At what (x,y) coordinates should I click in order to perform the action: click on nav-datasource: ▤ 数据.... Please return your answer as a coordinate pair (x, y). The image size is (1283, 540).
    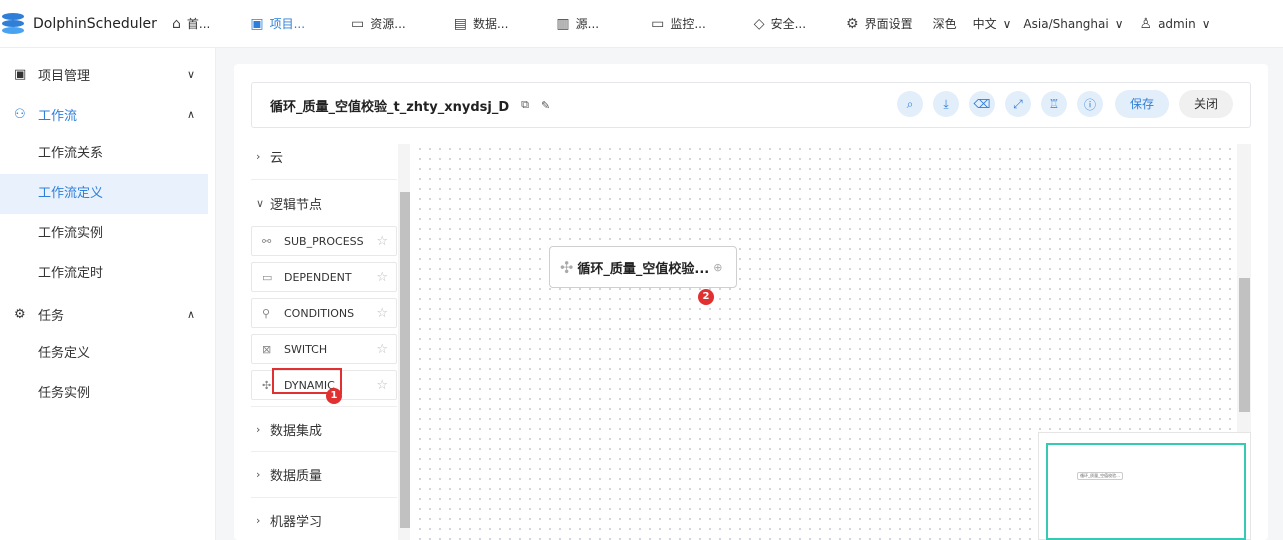
    Looking at the image, I should click on (481, 23).